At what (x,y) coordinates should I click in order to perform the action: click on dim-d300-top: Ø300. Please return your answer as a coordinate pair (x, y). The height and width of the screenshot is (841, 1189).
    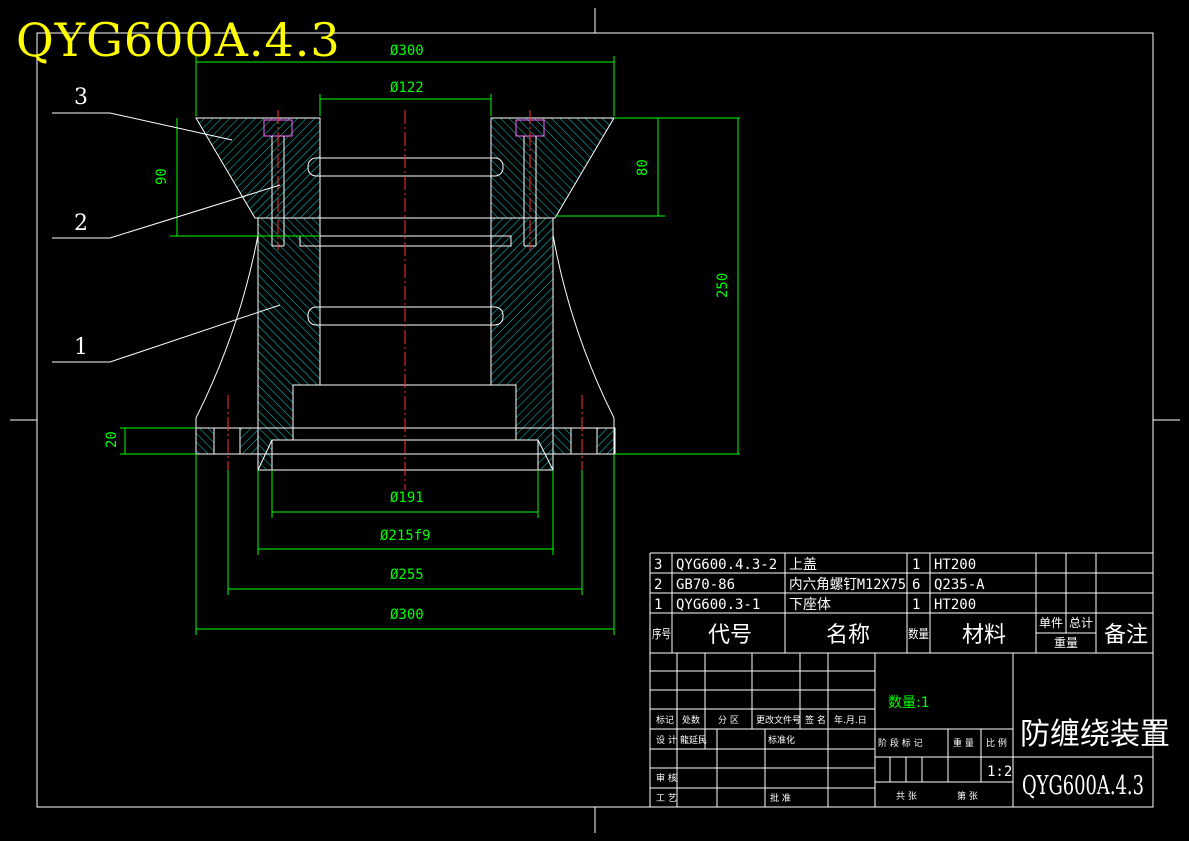
    Looking at the image, I should click on (407, 51).